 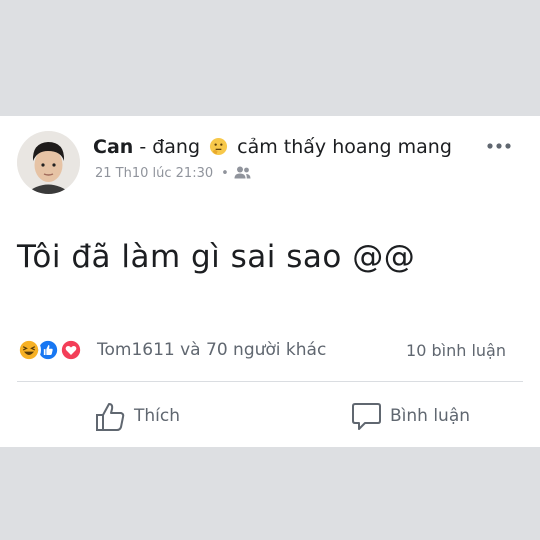 I want to click on feeling-text: cảm thấy hoang mang, so click(x=344, y=147).